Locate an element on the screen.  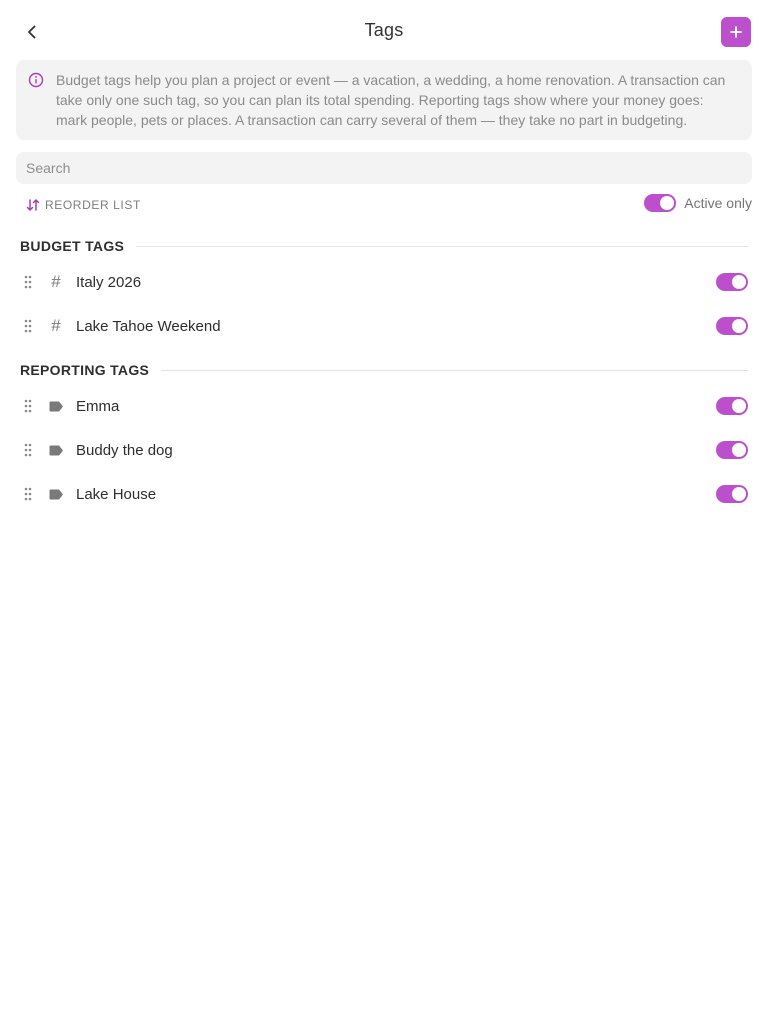
tag-row: Buddy the dog is located at coordinates (384, 450).